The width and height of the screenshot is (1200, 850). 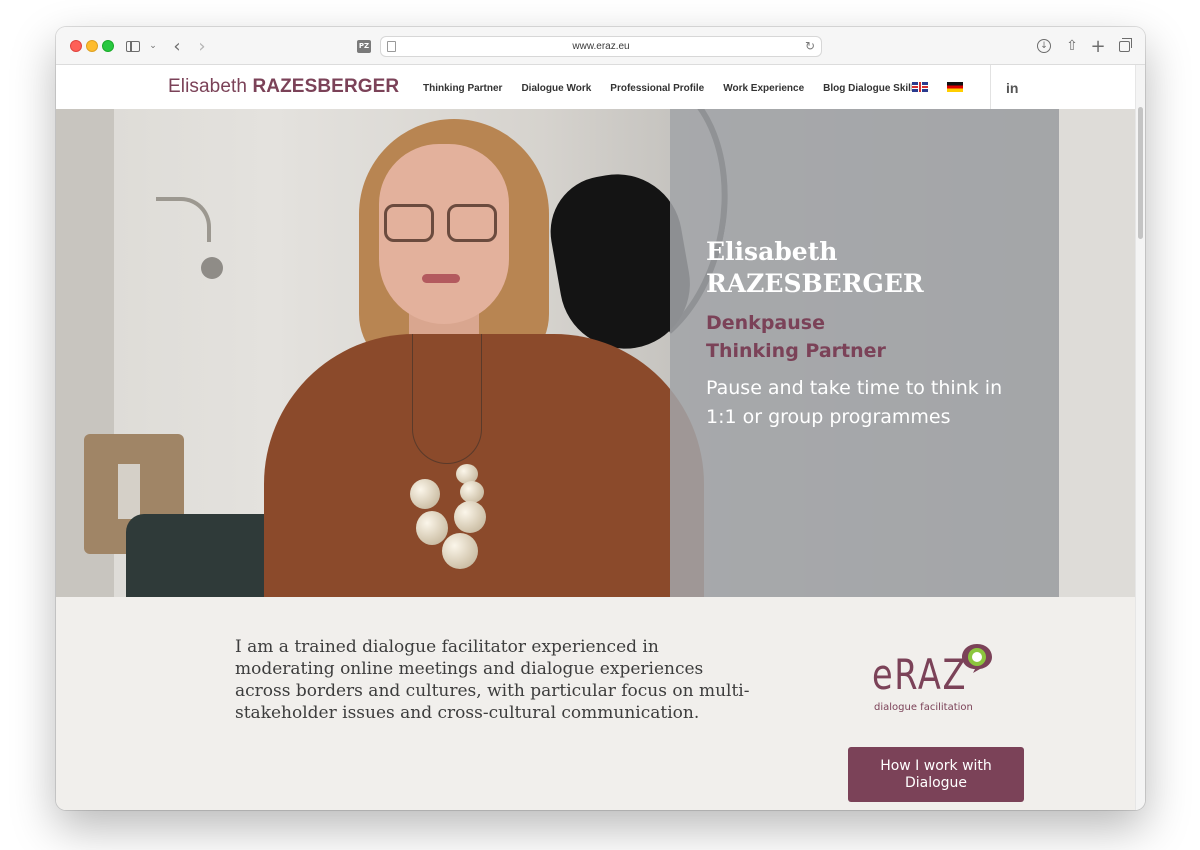 I want to click on page-icon, so click(x=391, y=46).